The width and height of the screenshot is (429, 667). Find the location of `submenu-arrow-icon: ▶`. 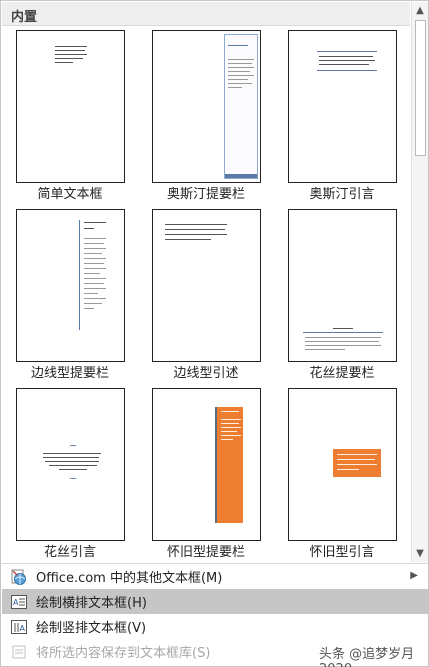

submenu-arrow-icon: ▶ is located at coordinates (414, 575).